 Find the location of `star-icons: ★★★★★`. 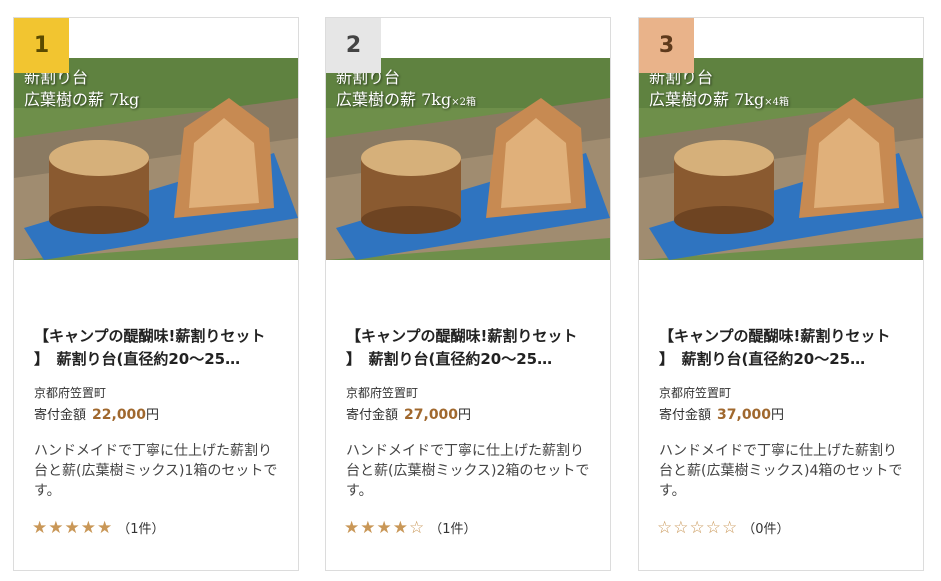

star-icons: ★★★★★ is located at coordinates (72, 528).